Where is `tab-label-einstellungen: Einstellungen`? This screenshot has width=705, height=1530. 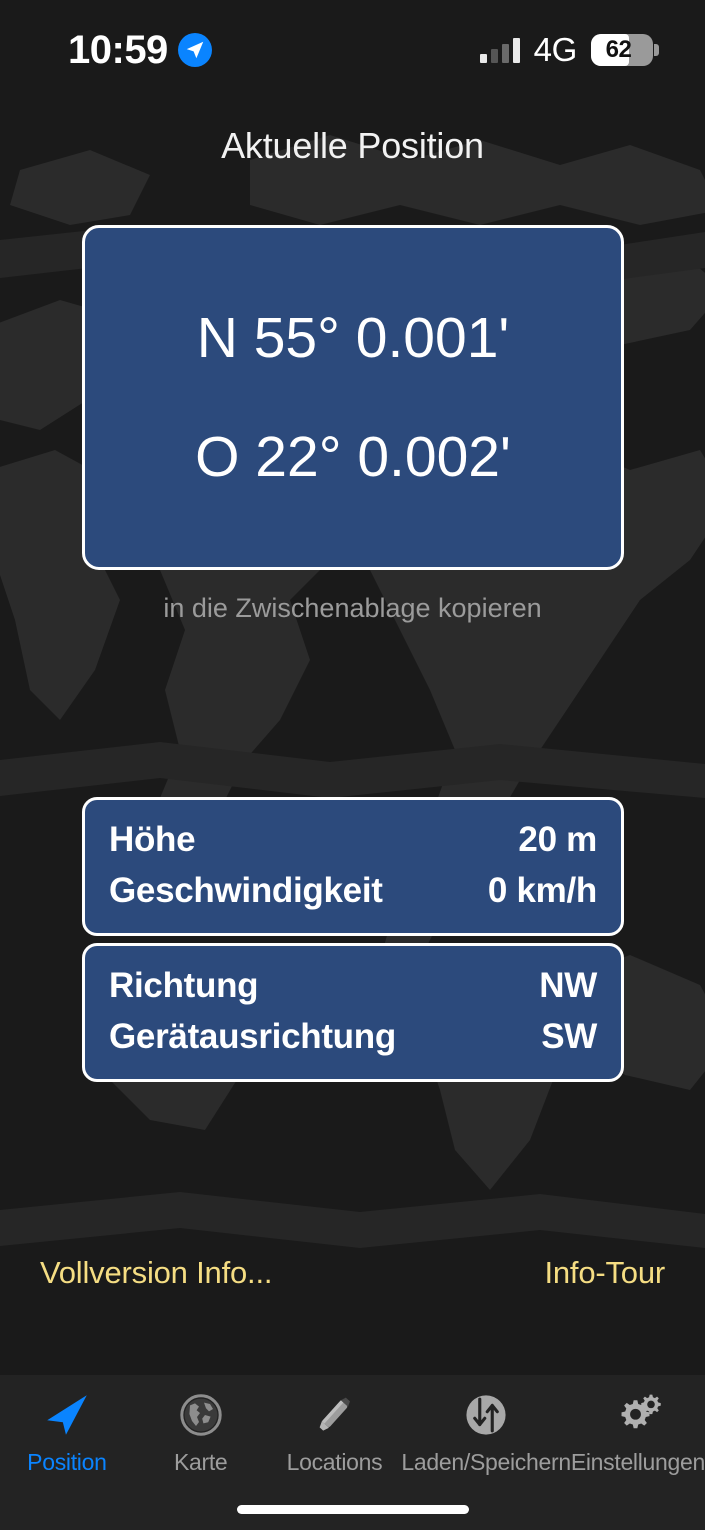 tab-label-einstellungen: Einstellungen is located at coordinates (637, 1462).